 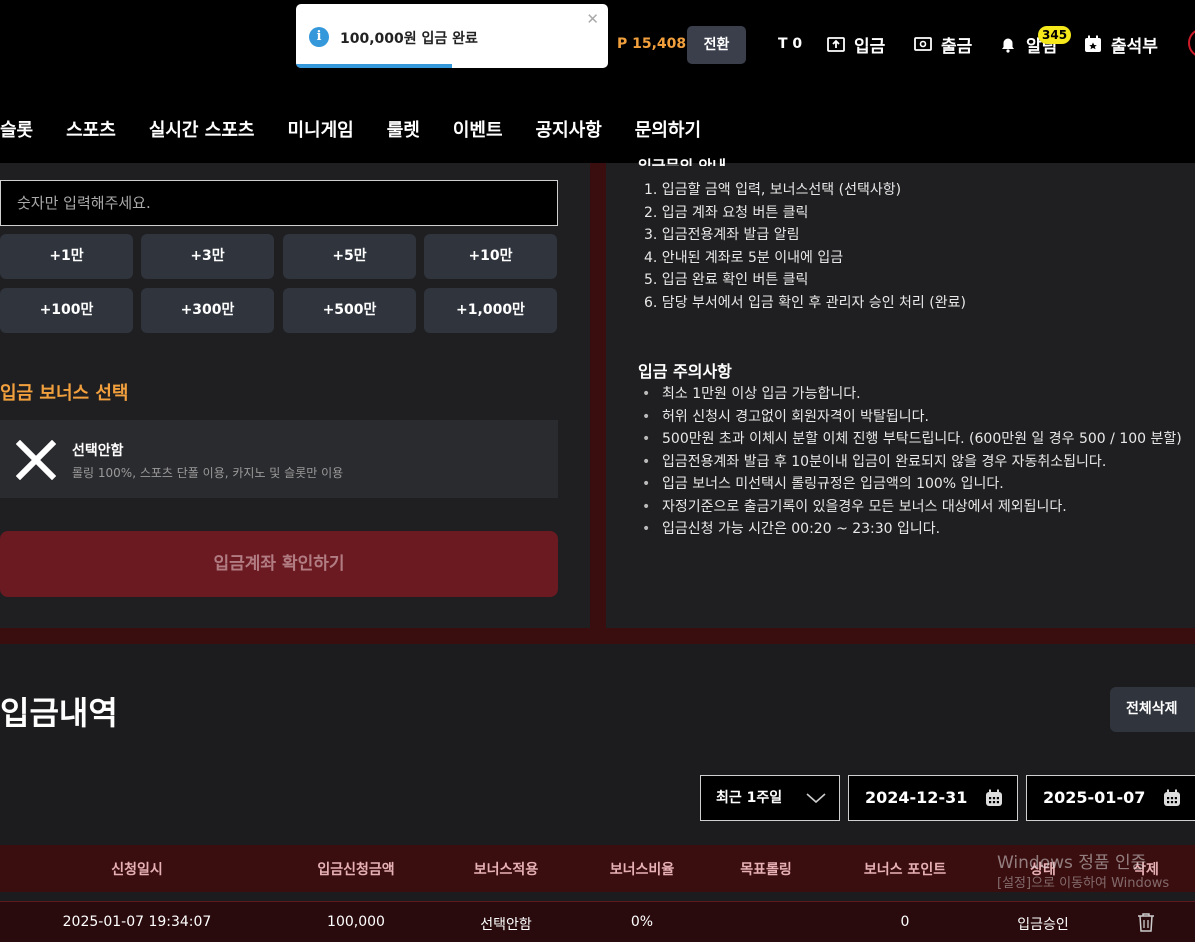 I want to click on caution-item: • 입금 보너스 미선택시 롤링규정은 입금액의 100% 입니다., so click(x=912, y=484).